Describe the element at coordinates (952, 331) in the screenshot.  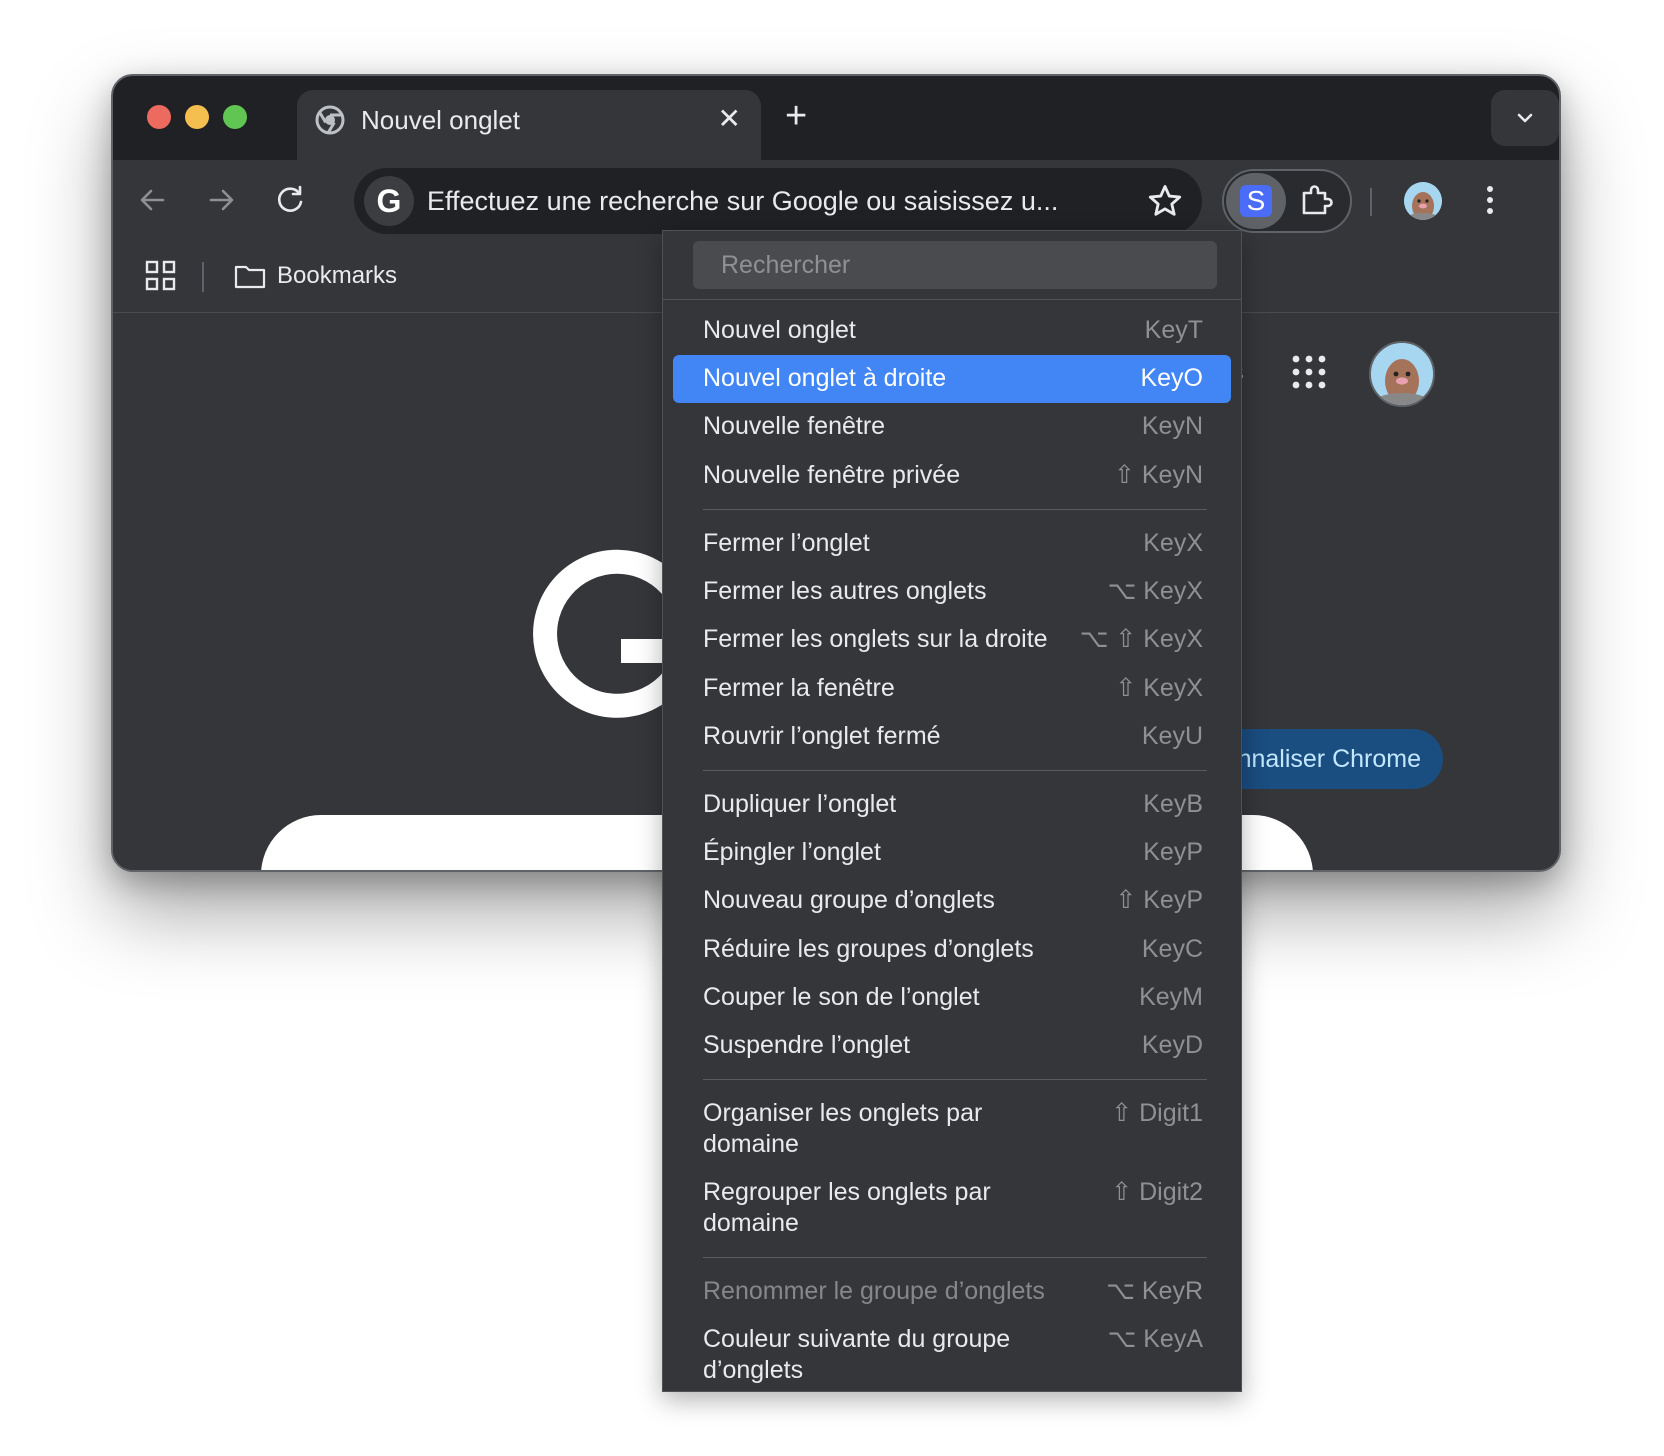
I see `menu-item-nouvel-onglet: Nouvel onglet KeyT` at that location.